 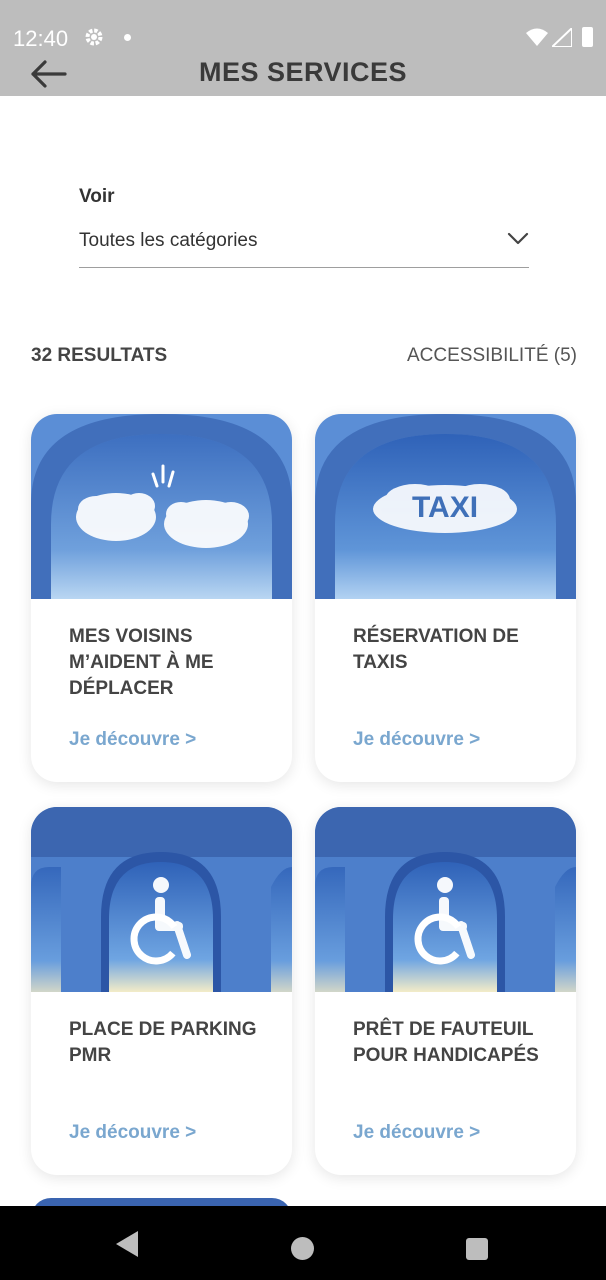 I want to click on taxi-sign-text: TAXI, so click(x=445, y=507).